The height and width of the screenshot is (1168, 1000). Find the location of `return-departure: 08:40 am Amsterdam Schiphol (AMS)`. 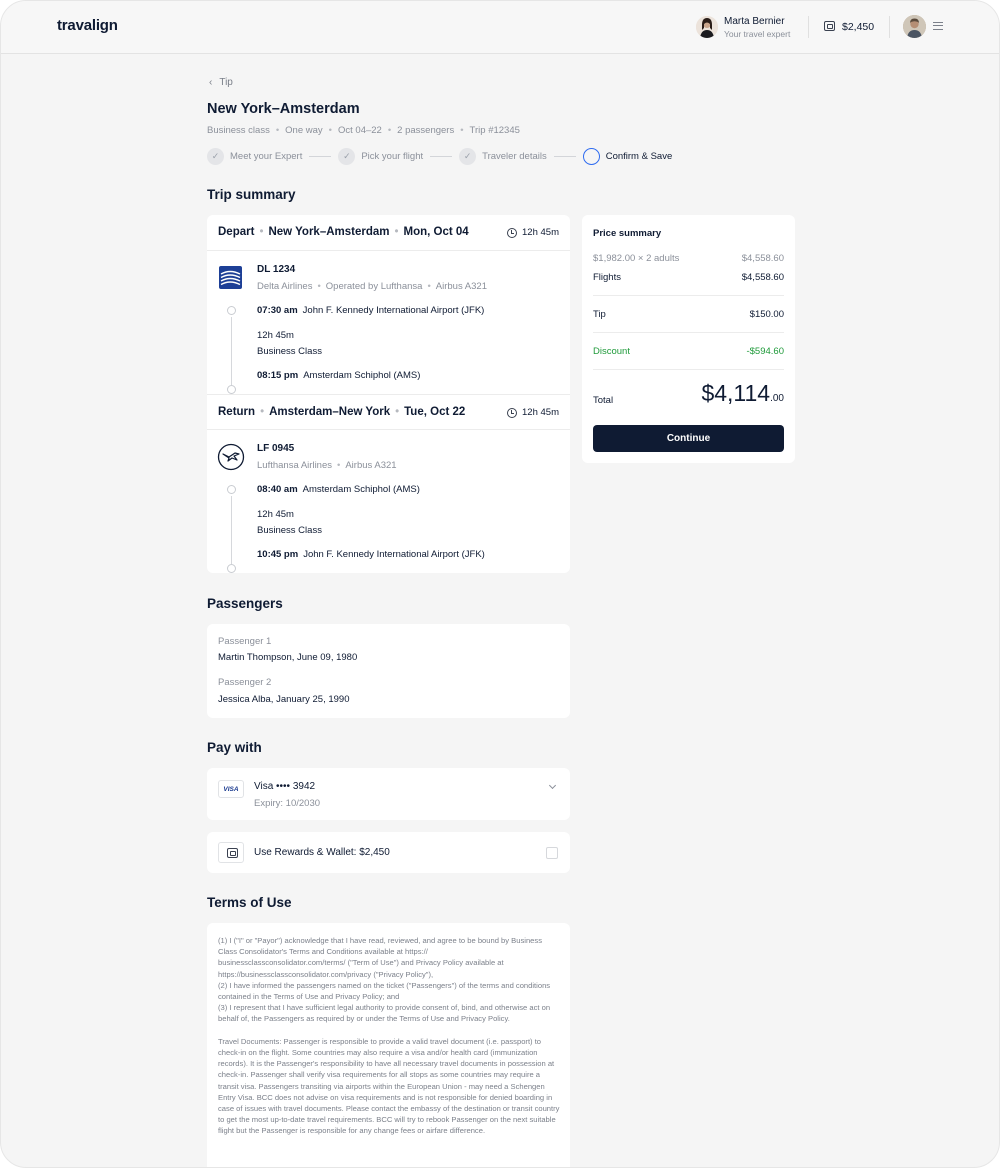

return-departure: 08:40 am Amsterdam Schiphol (AMS) is located at coordinates (338, 489).